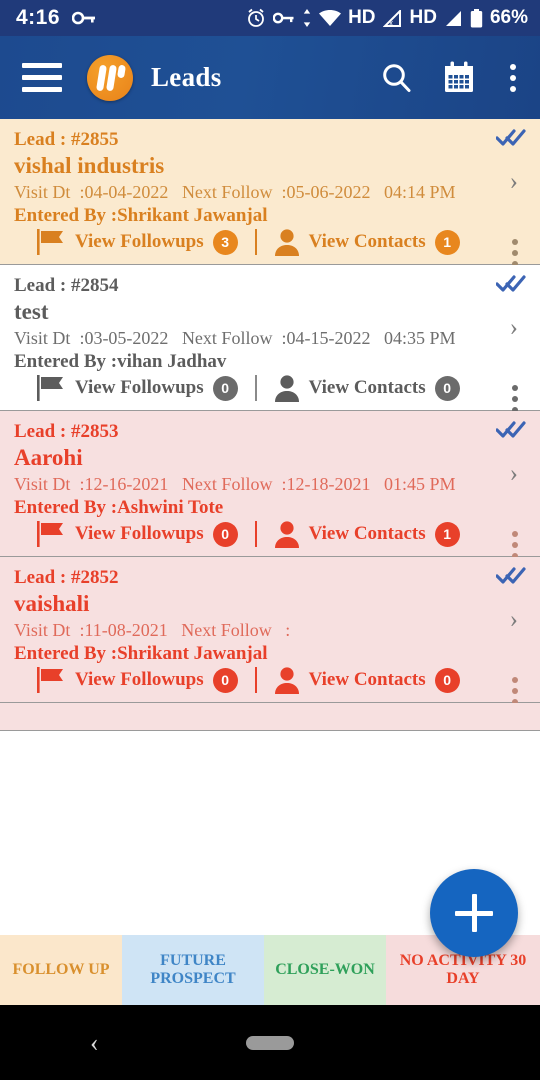 This screenshot has width=540, height=1080. Describe the element at coordinates (31, 311) in the screenshot. I see `lead-name: test` at that location.